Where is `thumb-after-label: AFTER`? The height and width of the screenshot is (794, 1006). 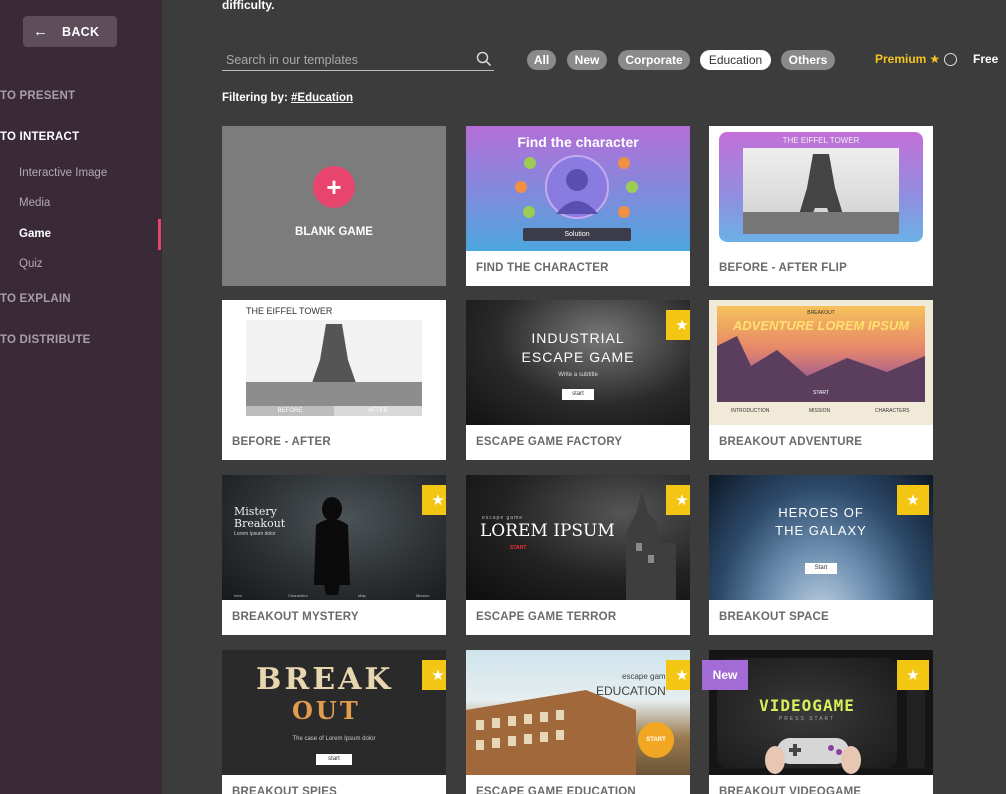
thumb-after-label: AFTER is located at coordinates (378, 411).